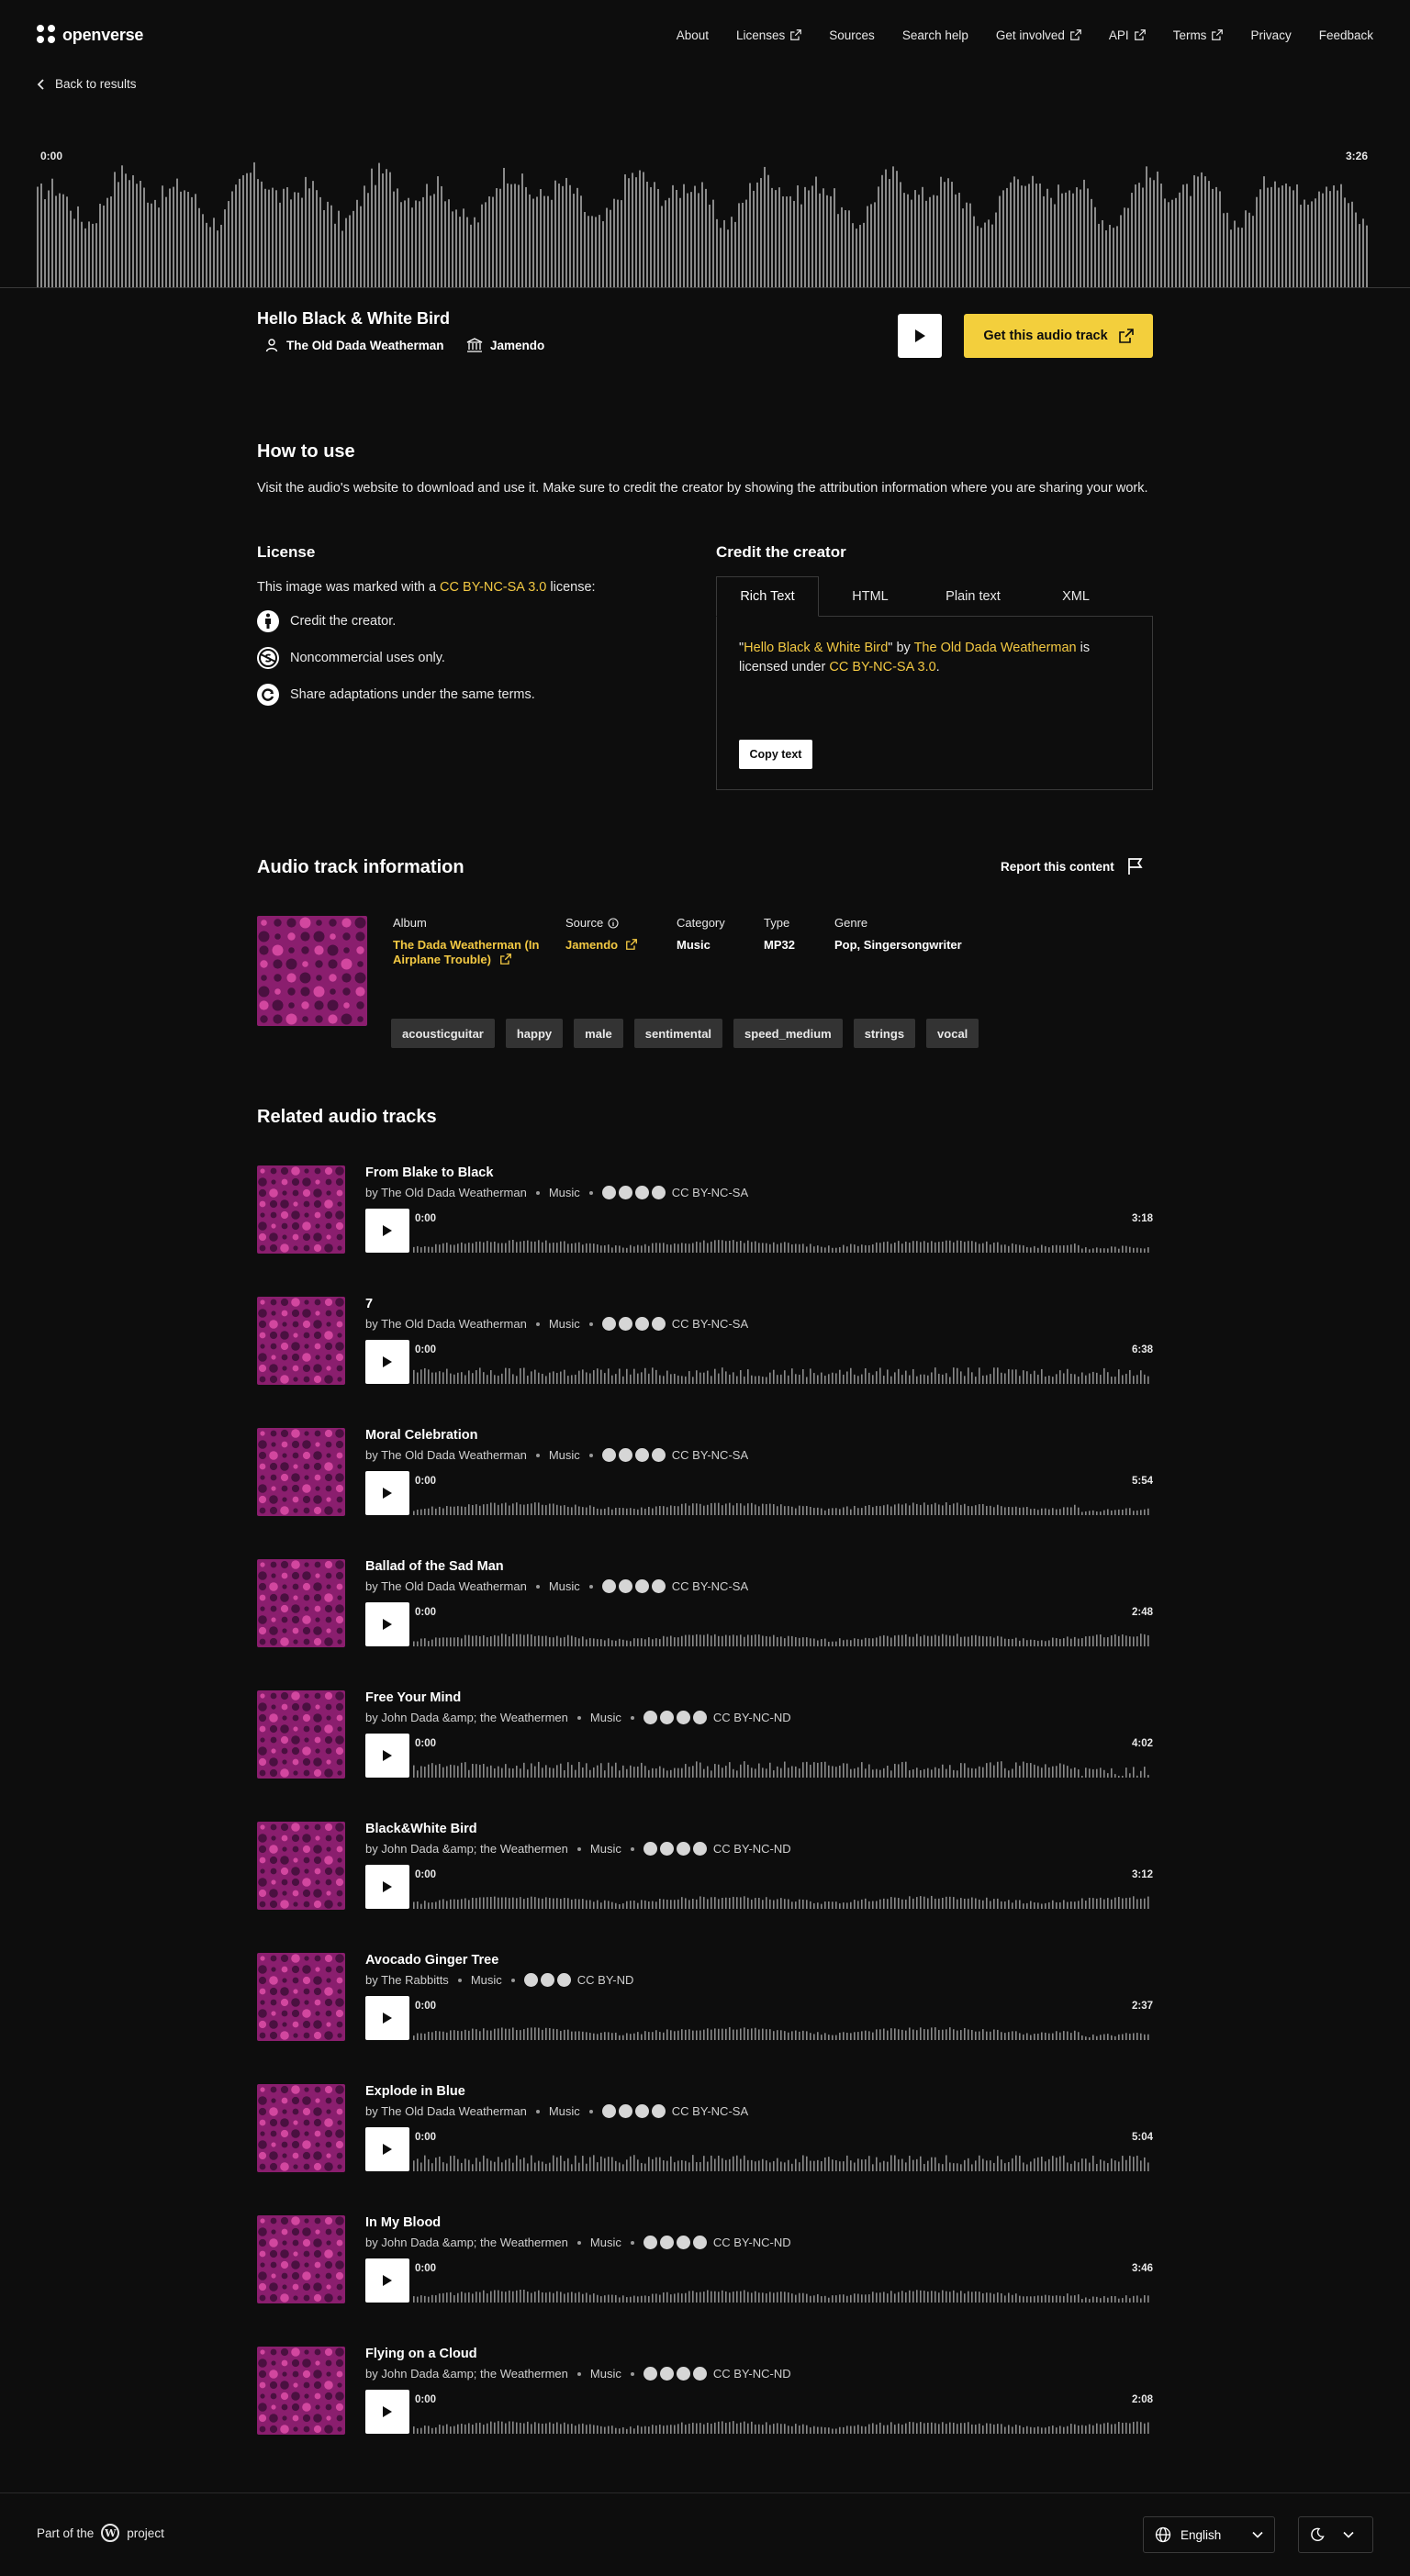  Describe the element at coordinates (466, 1849) in the screenshot. I see `related-track-creator: by John Dada &amp; the Weathermen` at that location.